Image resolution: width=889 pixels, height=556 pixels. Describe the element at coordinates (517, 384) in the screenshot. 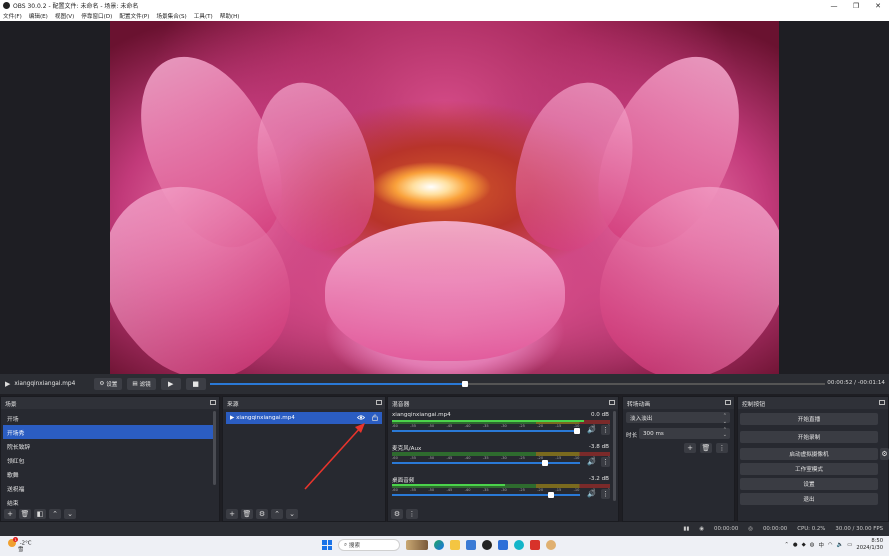

I see `seek-slider` at that location.